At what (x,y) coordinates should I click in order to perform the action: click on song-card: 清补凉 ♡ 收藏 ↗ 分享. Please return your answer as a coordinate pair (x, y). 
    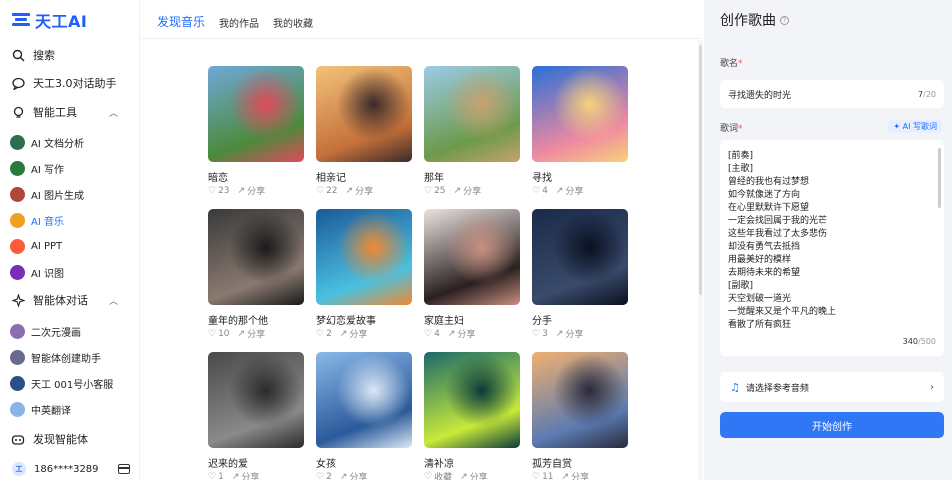
    Looking at the image, I should click on (472, 416).